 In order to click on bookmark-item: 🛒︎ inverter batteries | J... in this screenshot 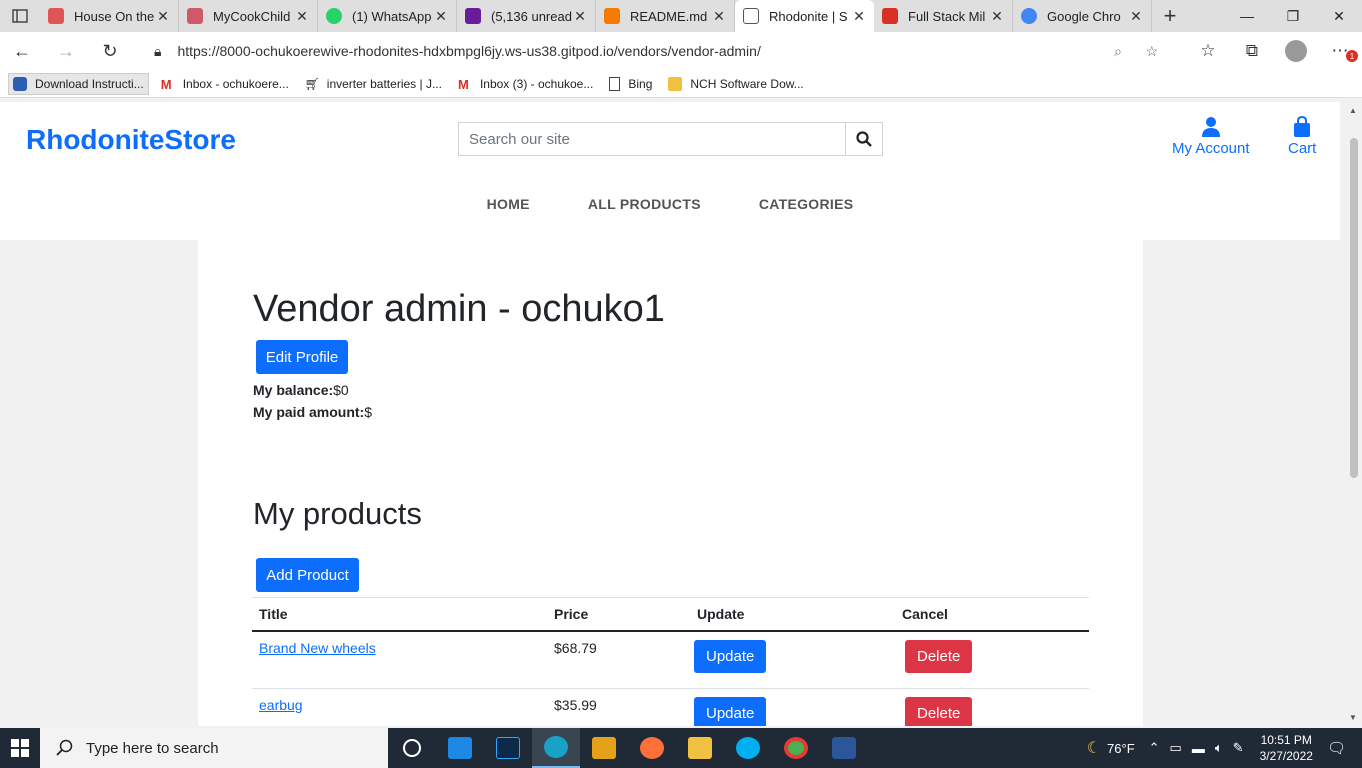, I will do `click(373, 84)`.